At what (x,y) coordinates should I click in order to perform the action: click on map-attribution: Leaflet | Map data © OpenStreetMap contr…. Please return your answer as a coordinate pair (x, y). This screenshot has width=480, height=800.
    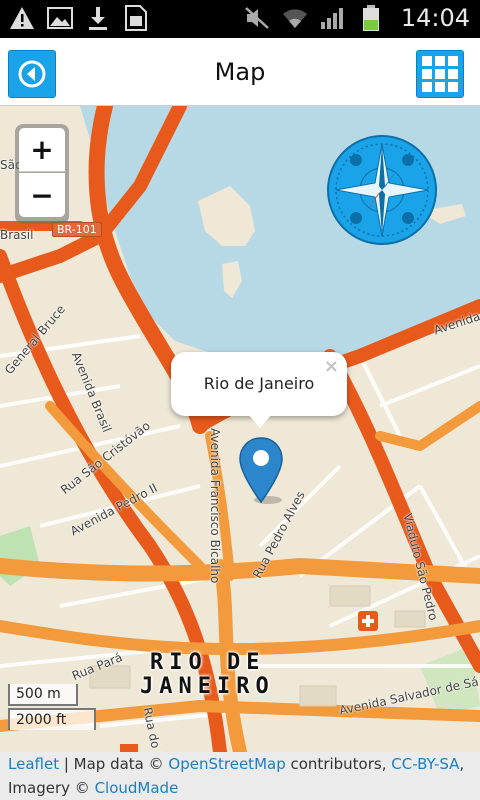
    Looking at the image, I should click on (240, 776).